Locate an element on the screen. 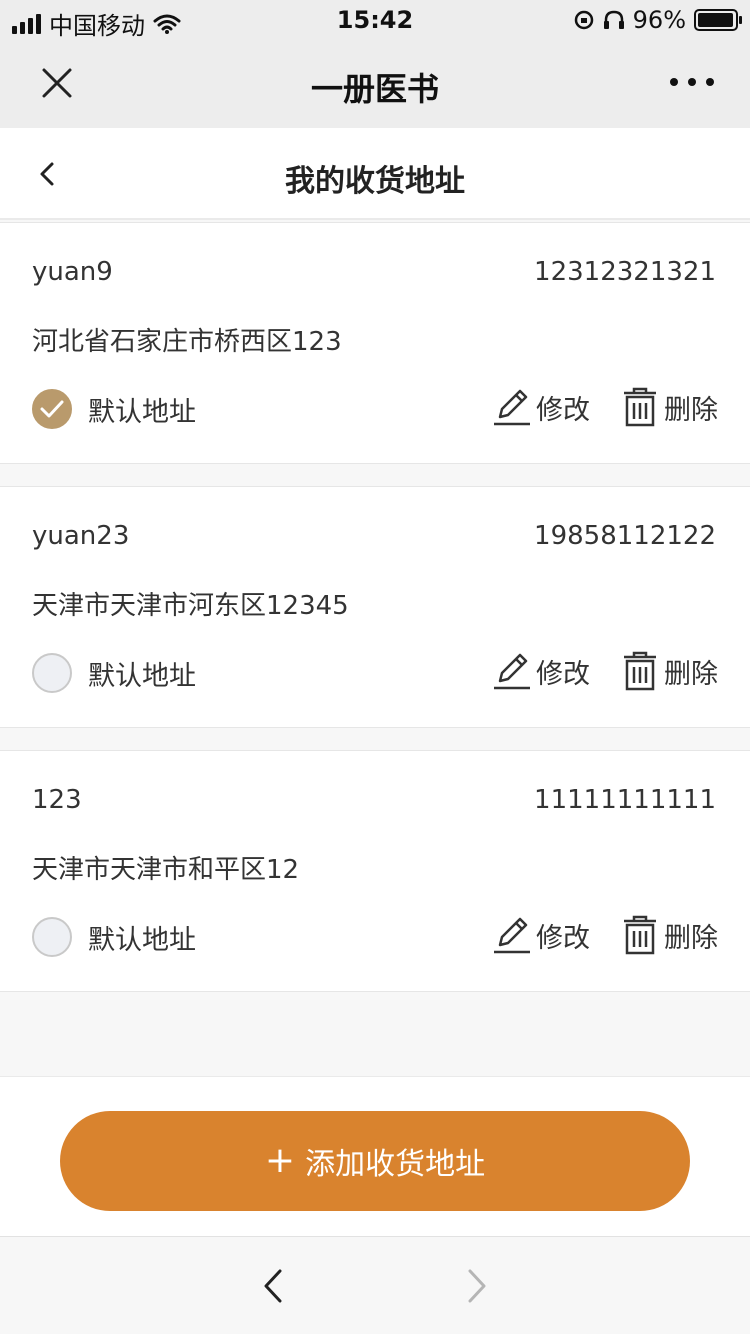 The image size is (750, 1334). status-bar: 中国移动 15:42 96% is located at coordinates (375, 20).